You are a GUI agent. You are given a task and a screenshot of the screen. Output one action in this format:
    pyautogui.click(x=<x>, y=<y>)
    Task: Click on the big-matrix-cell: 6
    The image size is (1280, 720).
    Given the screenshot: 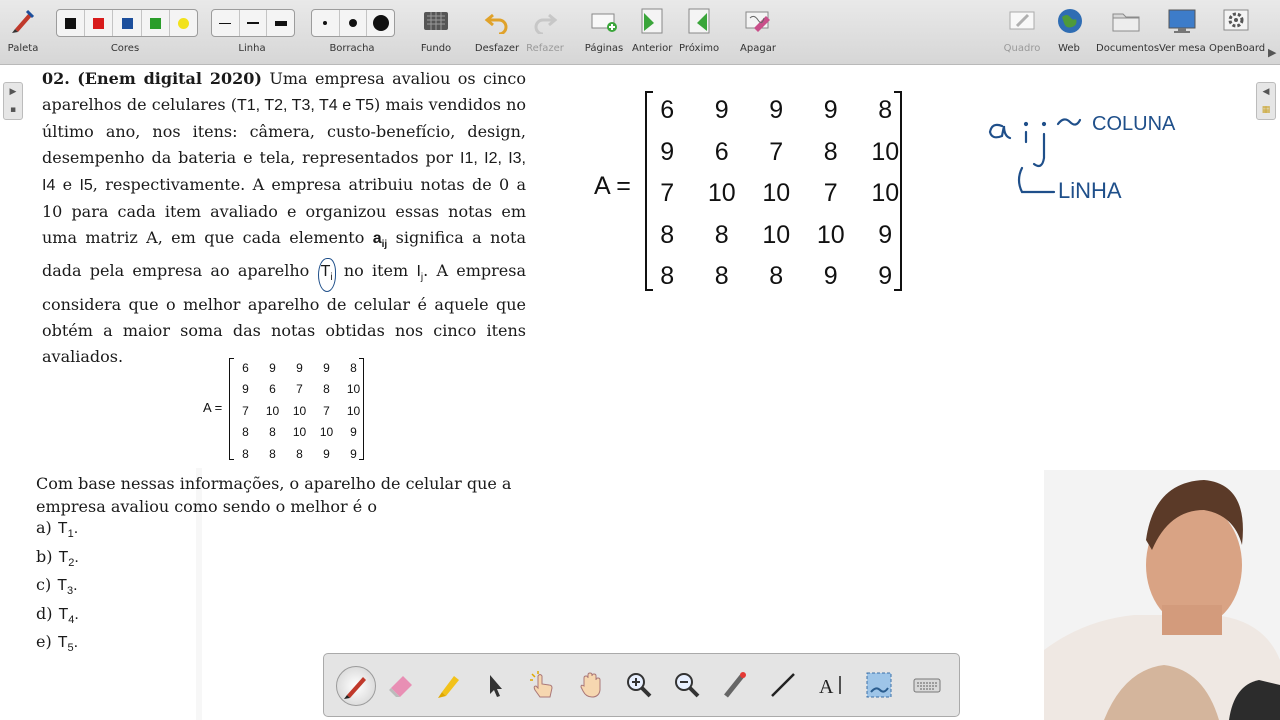 What is the action you would take?
    pyautogui.click(x=667, y=110)
    